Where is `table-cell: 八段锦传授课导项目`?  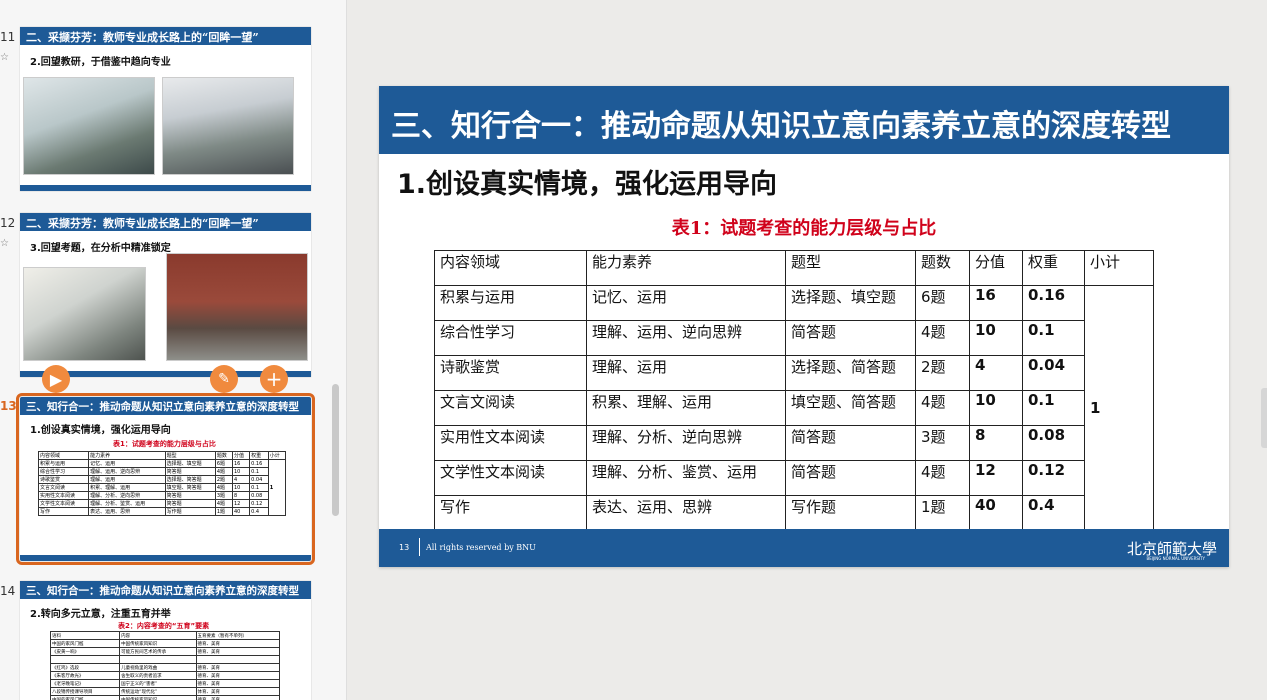
table-cell: 八段锦传授课导项目 is located at coordinates (85, 691).